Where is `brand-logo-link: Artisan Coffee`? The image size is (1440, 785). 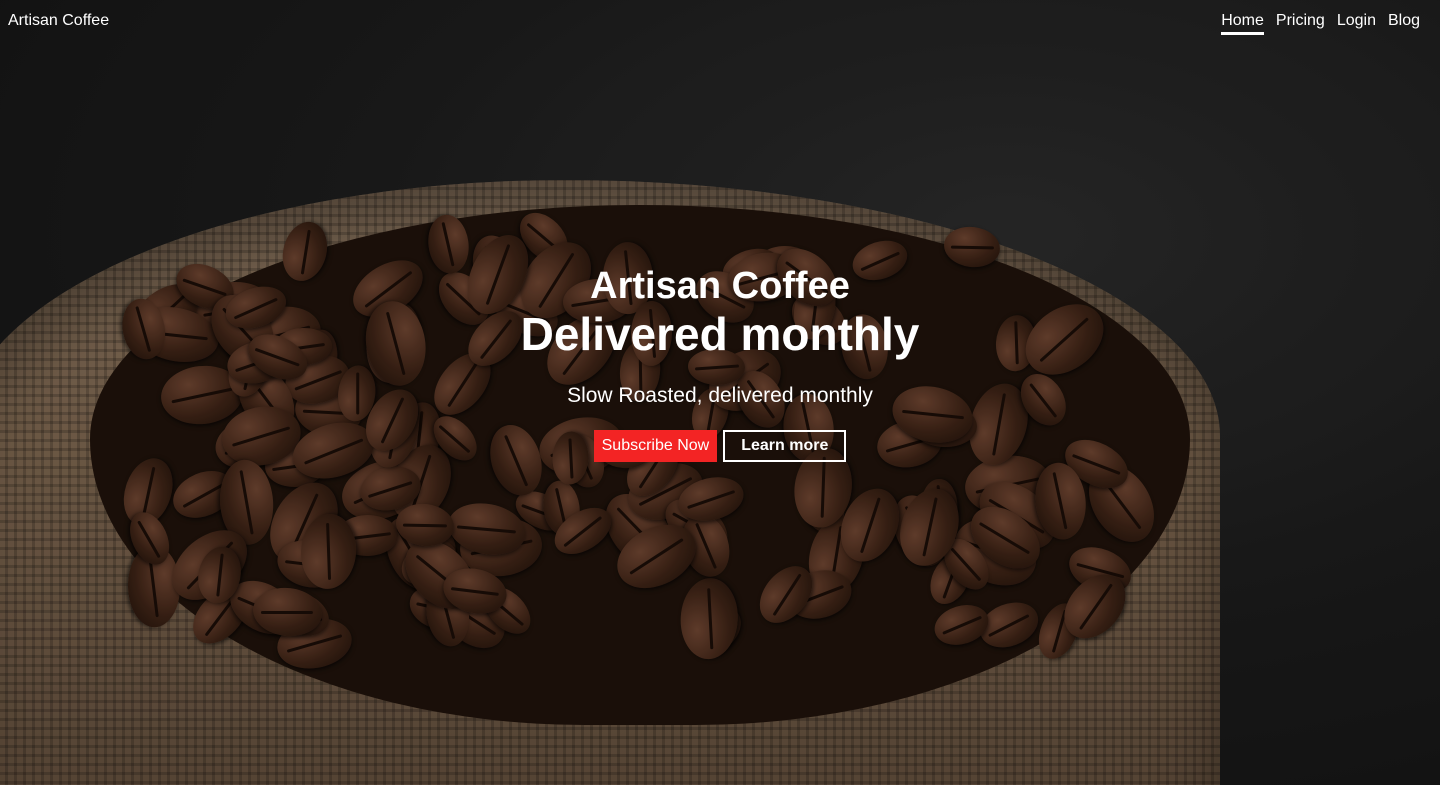
brand-logo-link: Artisan Coffee is located at coordinates (58, 21).